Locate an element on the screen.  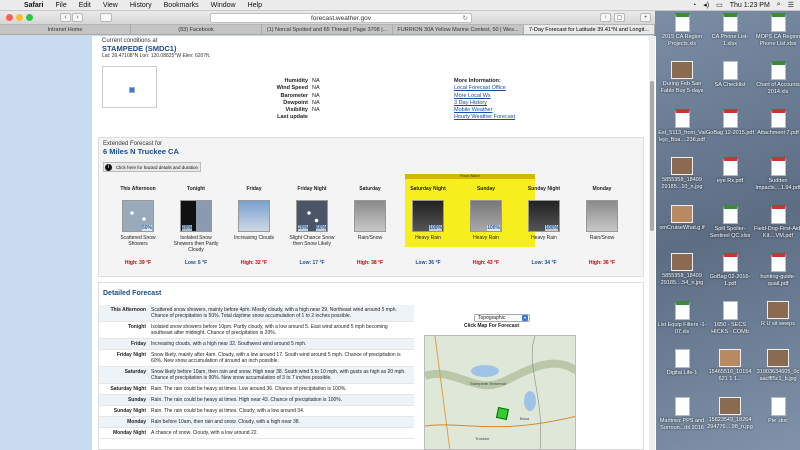
spotlight-icon: ⌕ is located at coordinates (779, 5).